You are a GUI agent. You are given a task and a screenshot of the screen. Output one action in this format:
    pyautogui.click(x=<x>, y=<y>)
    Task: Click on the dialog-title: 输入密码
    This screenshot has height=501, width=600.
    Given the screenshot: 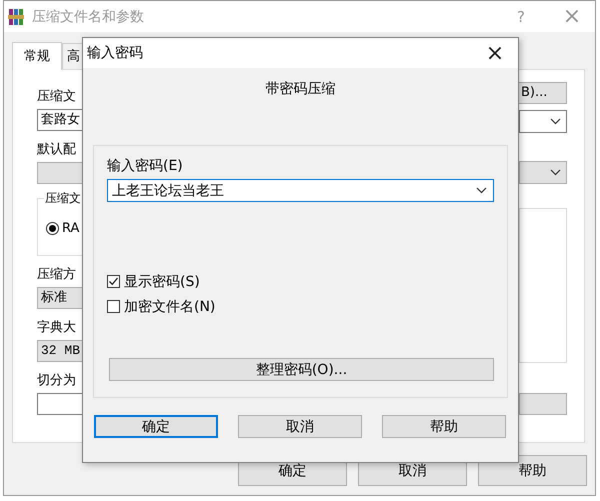 What is the action you would take?
    pyautogui.click(x=115, y=53)
    